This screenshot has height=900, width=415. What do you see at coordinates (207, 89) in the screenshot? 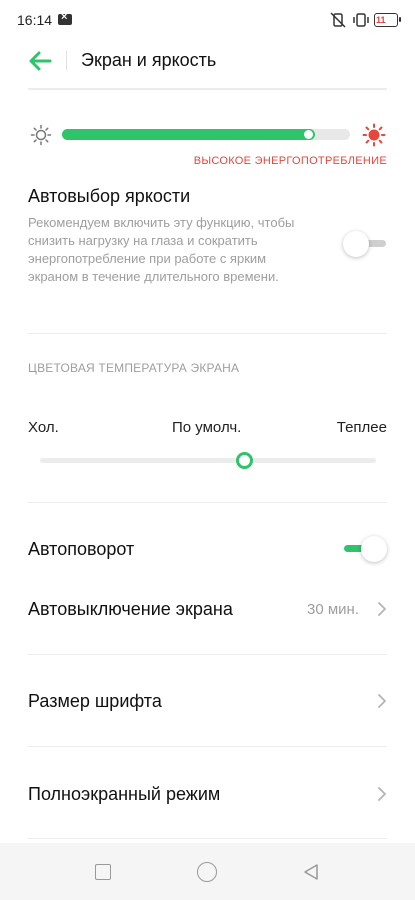
I see `header-divider` at bounding box center [207, 89].